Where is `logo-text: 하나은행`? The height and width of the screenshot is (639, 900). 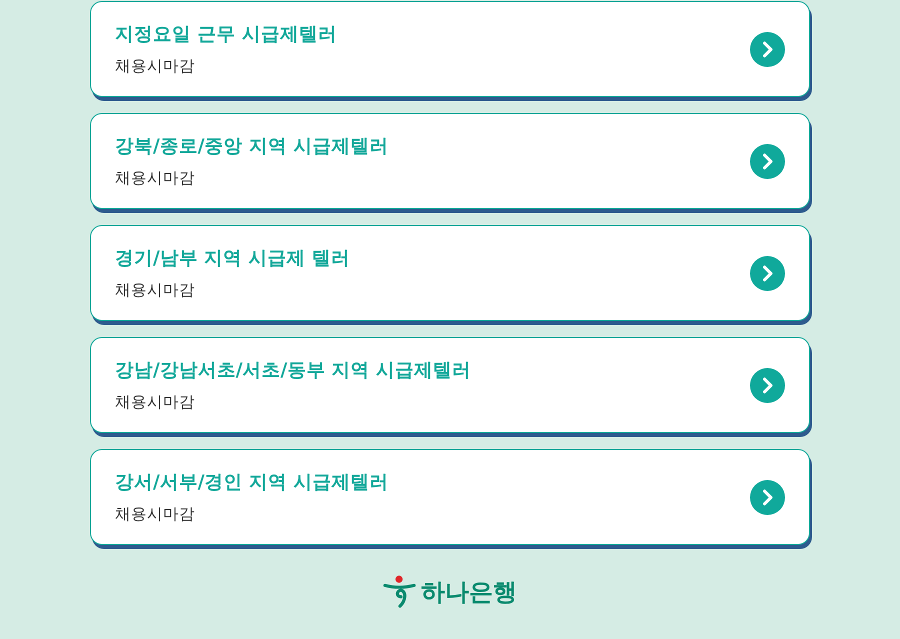 logo-text: 하나은행 is located at coordinates (469, 592).